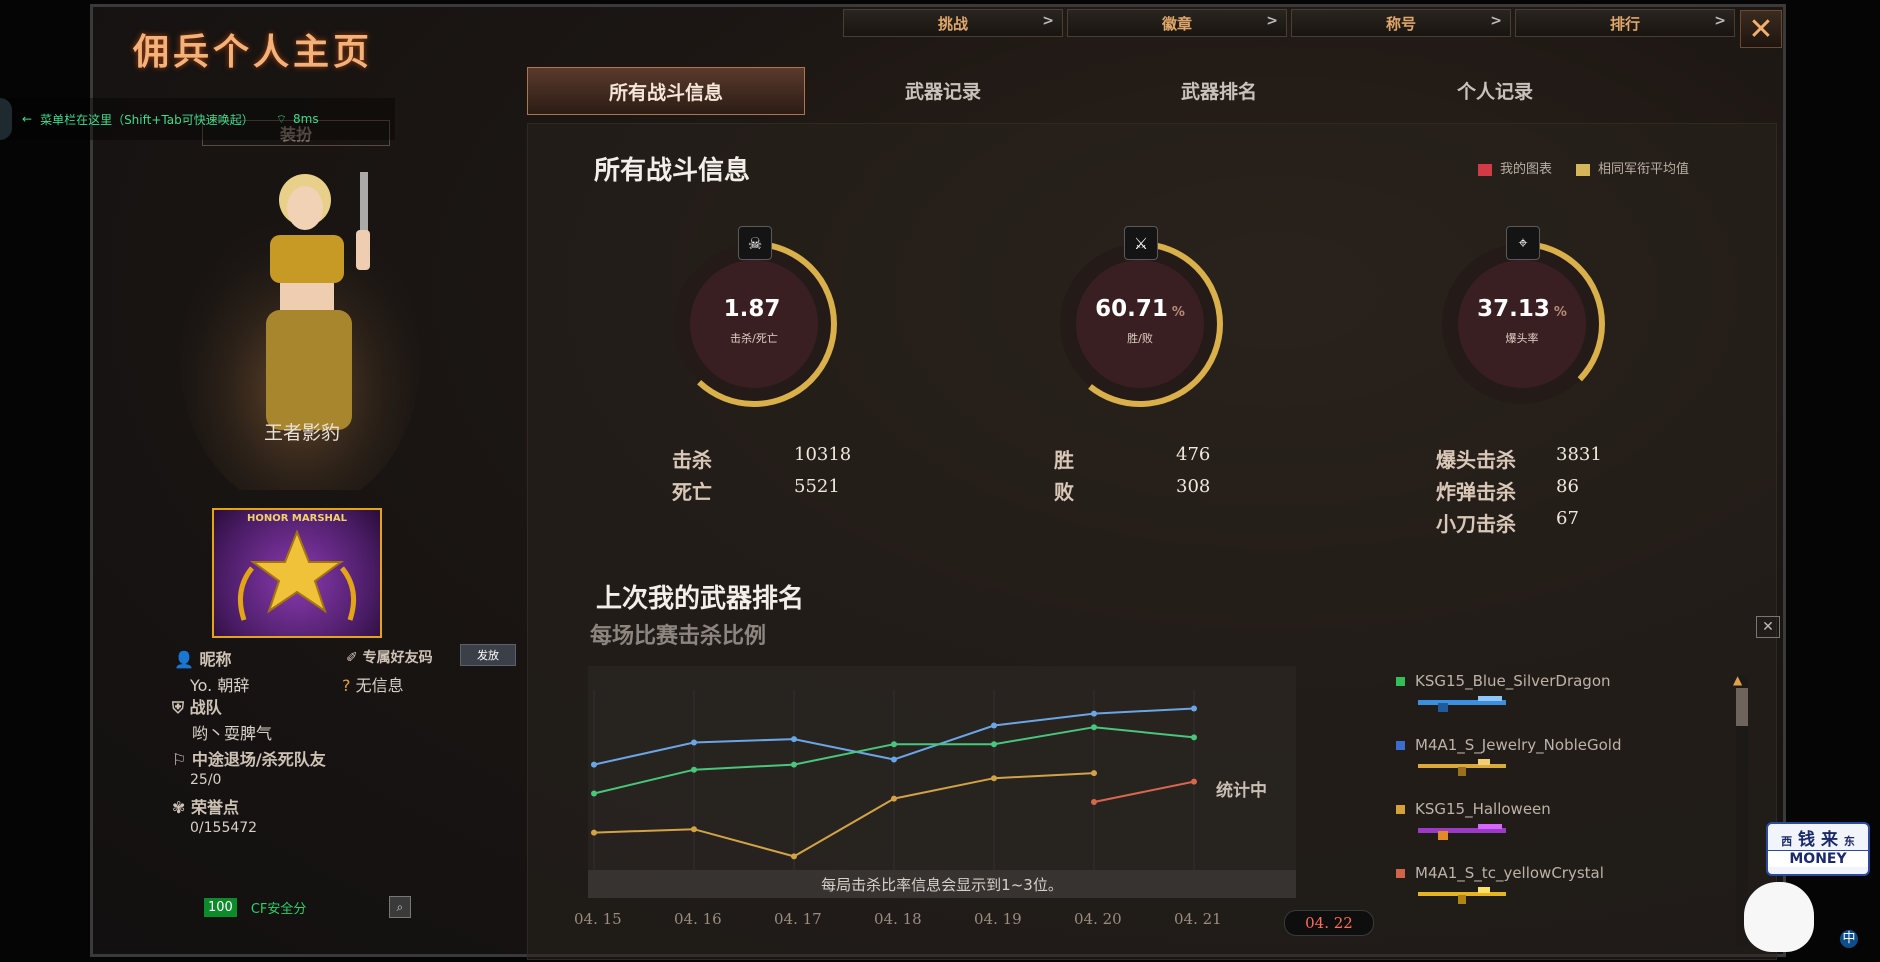 The height and width of the screenshot is (962, 1880). What do you see at coordinates (1768, 627) in the screenshot?
I see `weapon-list-close-icon: ✕` at bounding box center [1768, 627].